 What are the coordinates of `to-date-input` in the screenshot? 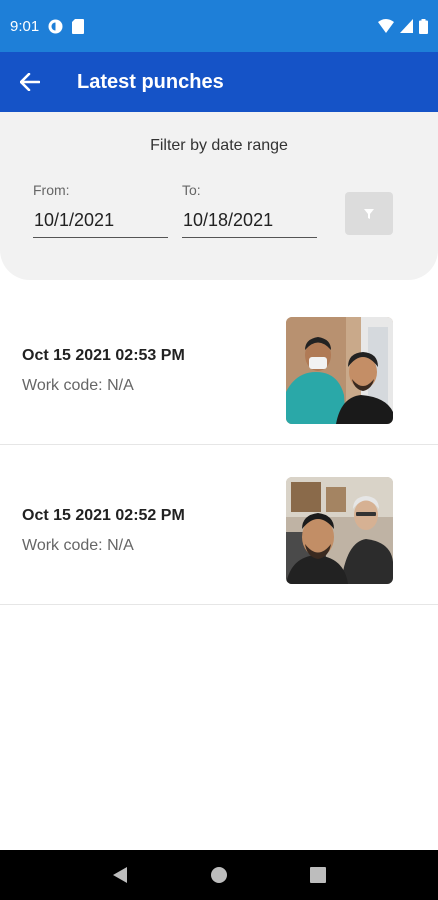 It's located at (249, 224).